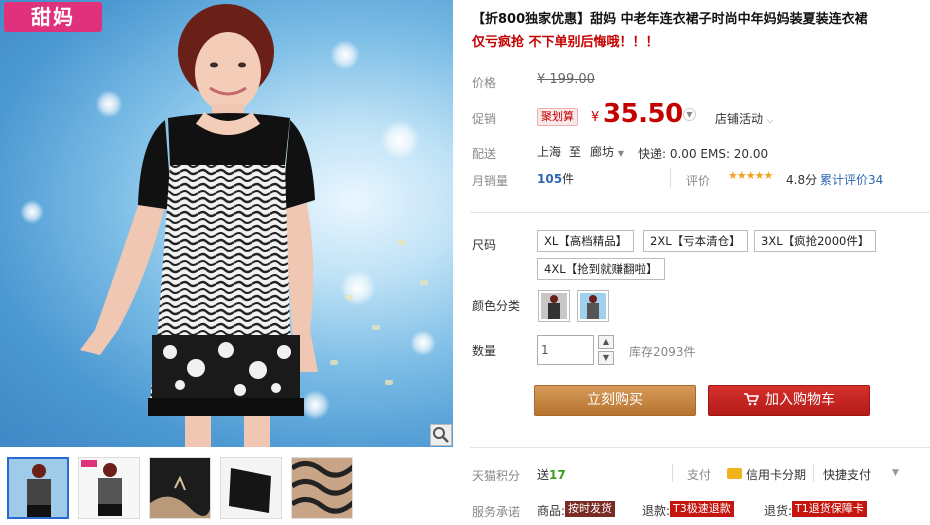 The image size is (930, 525). I want to click on add-to-cart-button: 加入购物车, so click(789, 400).